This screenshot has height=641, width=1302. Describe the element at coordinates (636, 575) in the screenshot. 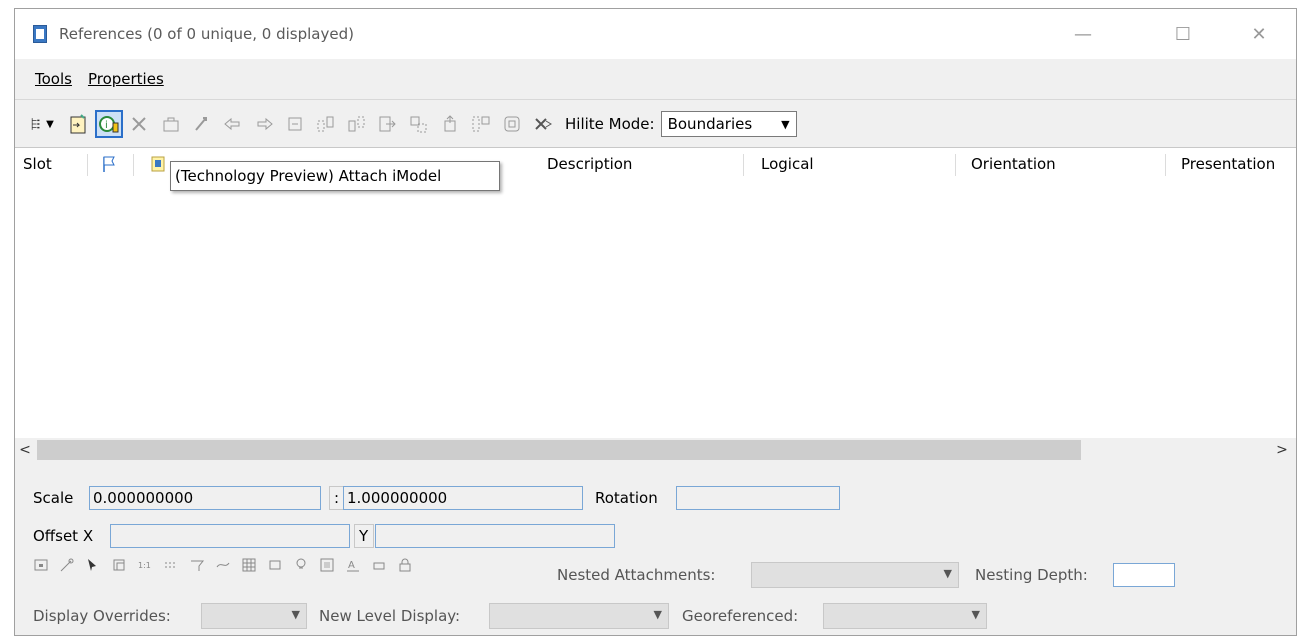

I see `nested-attachments-label: Nested Attachments:` at that location.